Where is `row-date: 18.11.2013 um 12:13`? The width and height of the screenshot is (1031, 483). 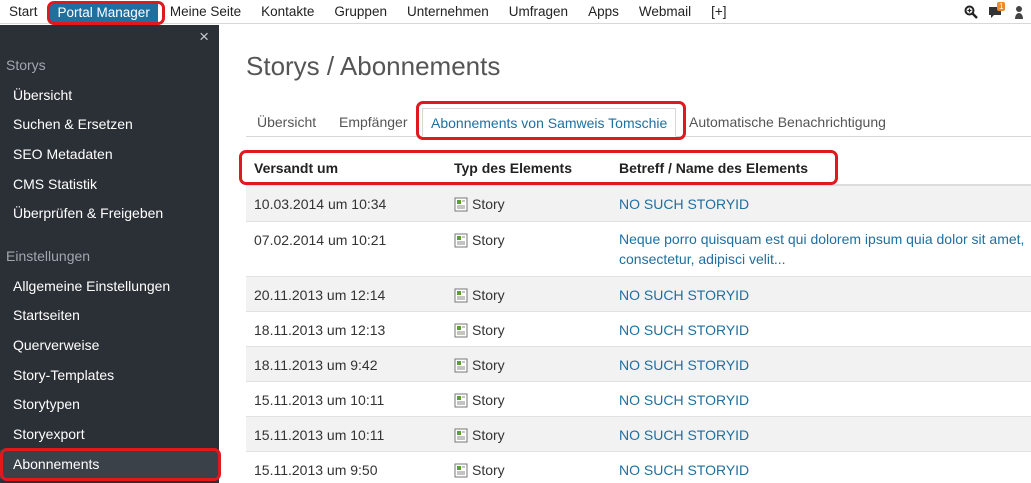 row-date: 18.11.2013 um 12:13 is located at coordinates (320, 330).